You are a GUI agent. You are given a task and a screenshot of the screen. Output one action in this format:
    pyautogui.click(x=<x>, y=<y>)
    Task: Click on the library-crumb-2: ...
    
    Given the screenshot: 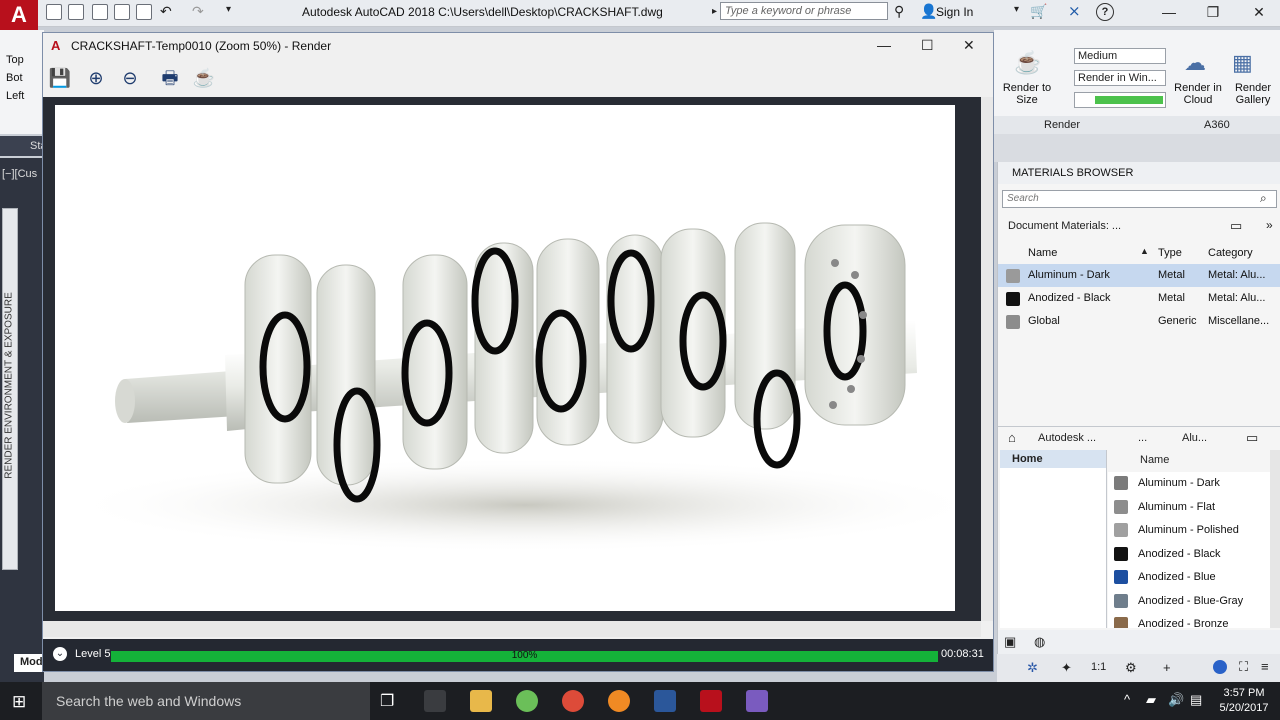 What is the action you would take?
    pyautogui.click(x=1142, y=438)
    